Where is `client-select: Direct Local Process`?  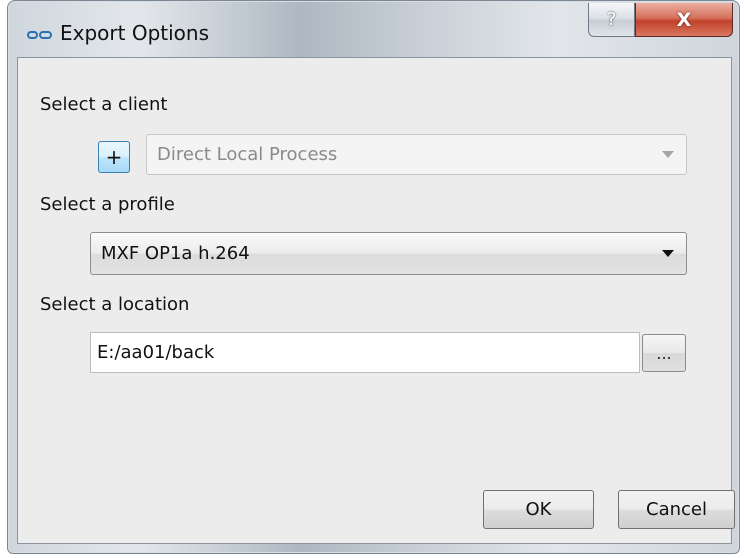
client-select: Direct Local Process is located at coordinates (416, 154).